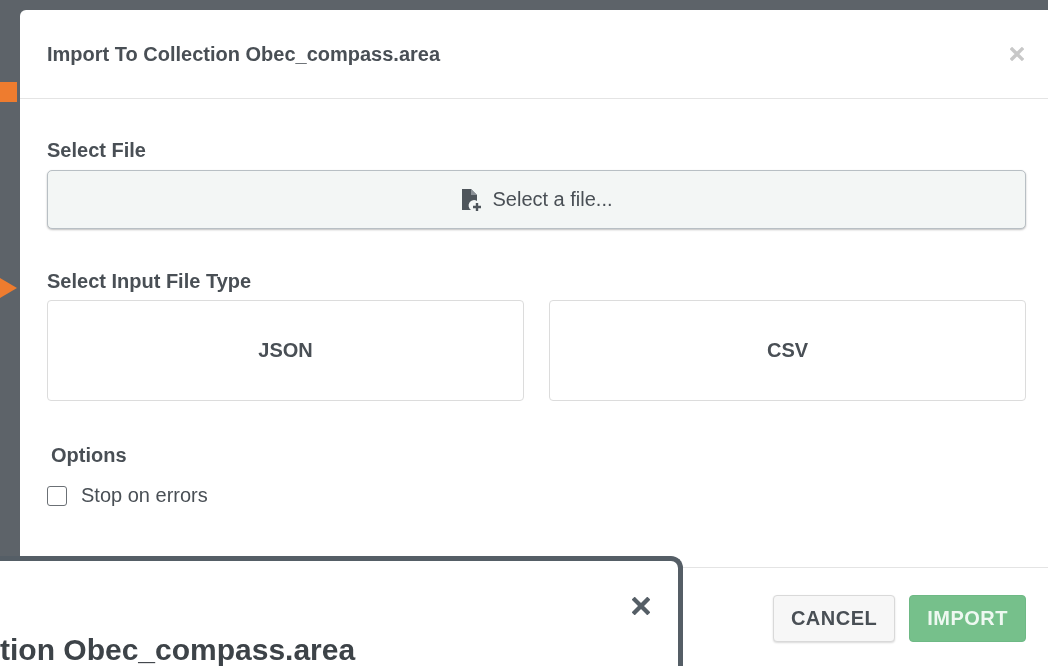 This screenshot has width=1048, height=666. Describe the element at coordinates (8, 92) in the screenshot. I see `marker-bar` at that location.